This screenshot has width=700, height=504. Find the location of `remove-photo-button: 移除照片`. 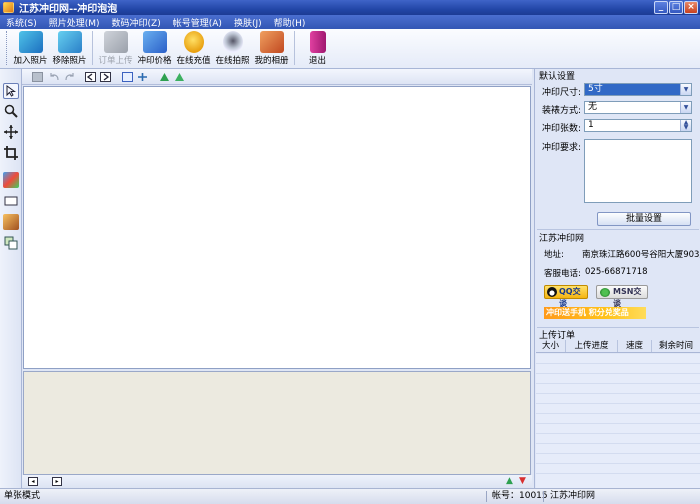

remove-photo-button: 移除照片 is located at coordinates (69, 49).